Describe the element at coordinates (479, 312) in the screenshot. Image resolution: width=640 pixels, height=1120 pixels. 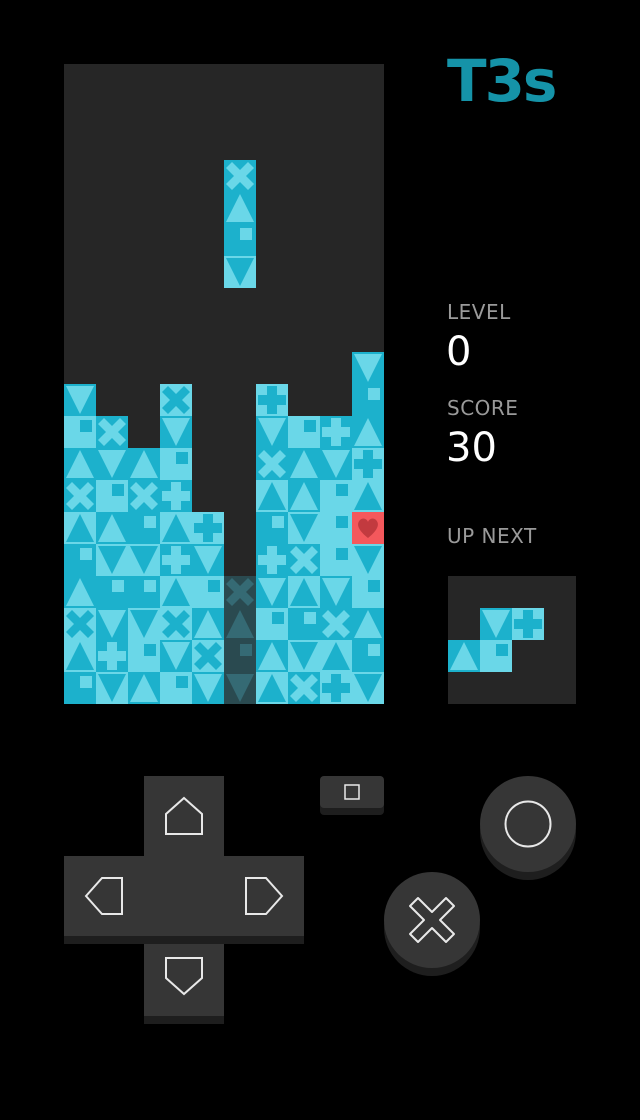
I see `level-label: LEVEL` at that location.